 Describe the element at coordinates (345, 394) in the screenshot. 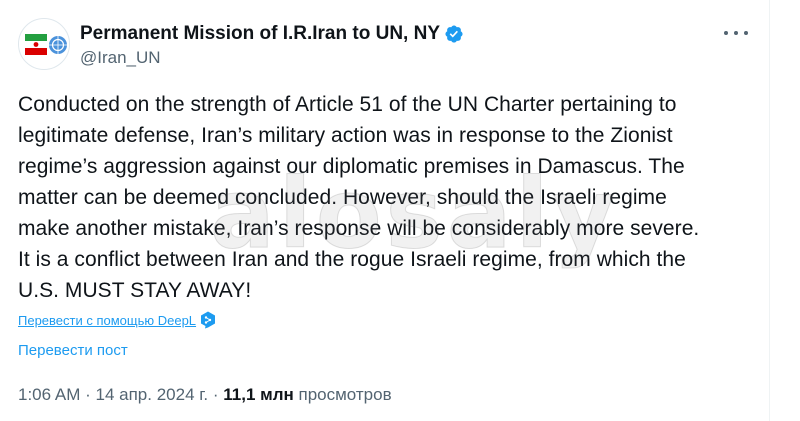

I see `views-label: просмотров` at that location.